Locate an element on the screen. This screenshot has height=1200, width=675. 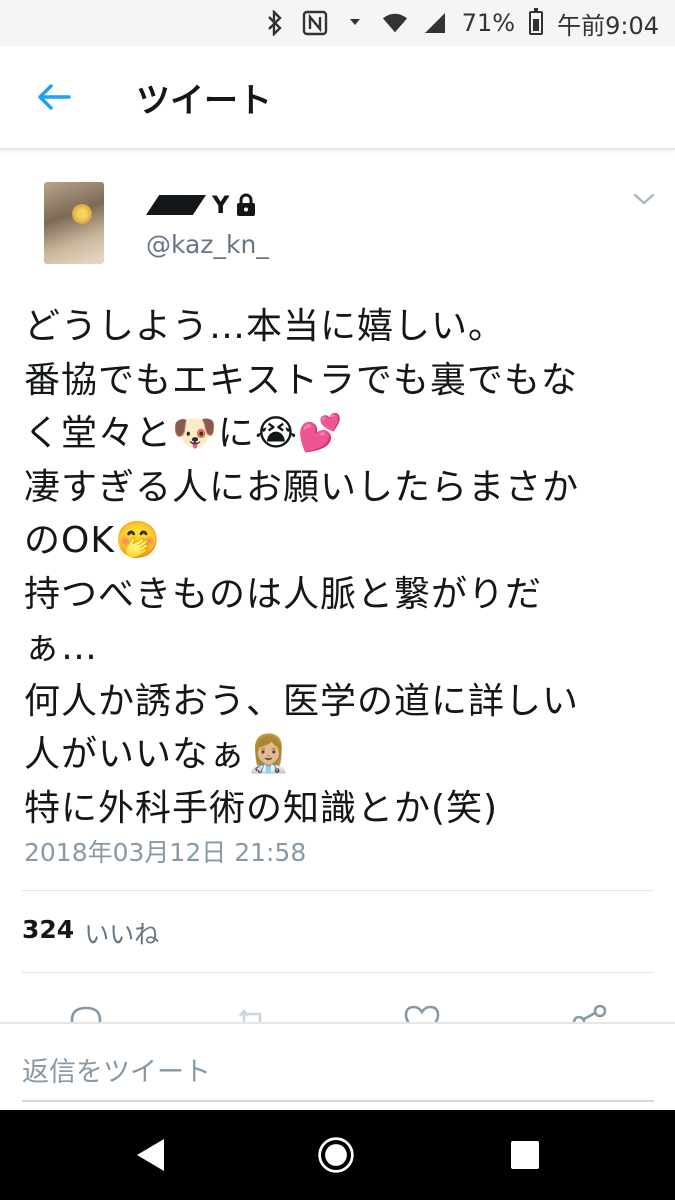
chevron-down-icon is located at coordinates (644, 199).